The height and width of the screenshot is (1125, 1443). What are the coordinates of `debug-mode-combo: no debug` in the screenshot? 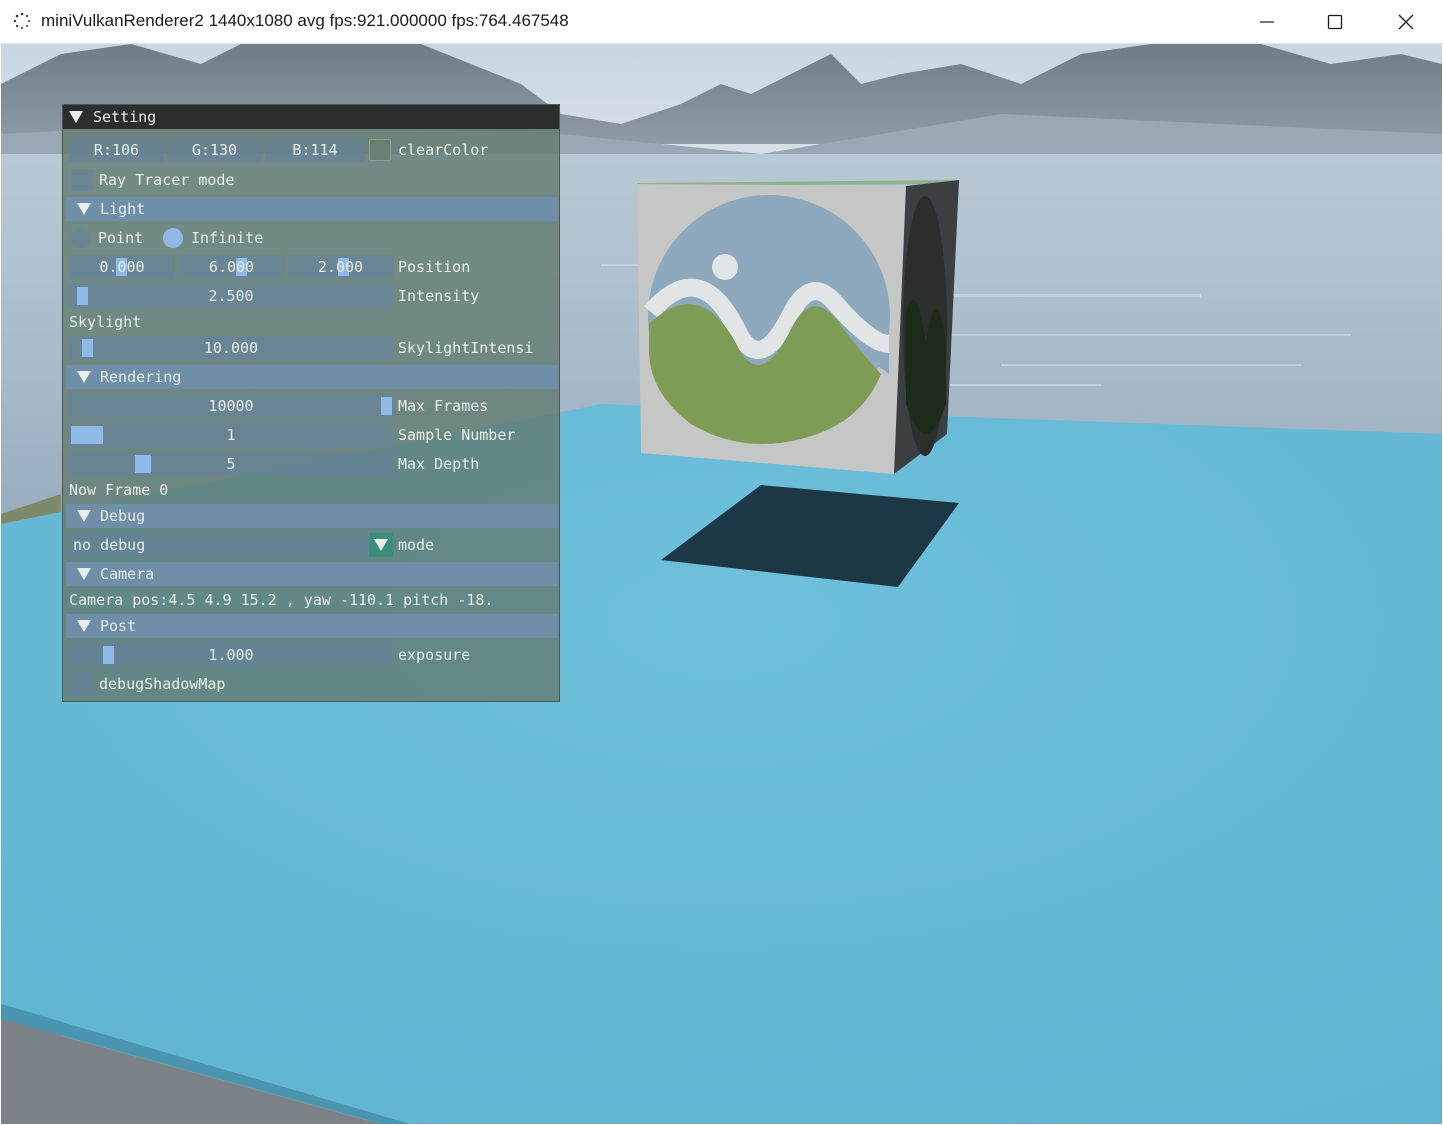 It's located at (219, 545).